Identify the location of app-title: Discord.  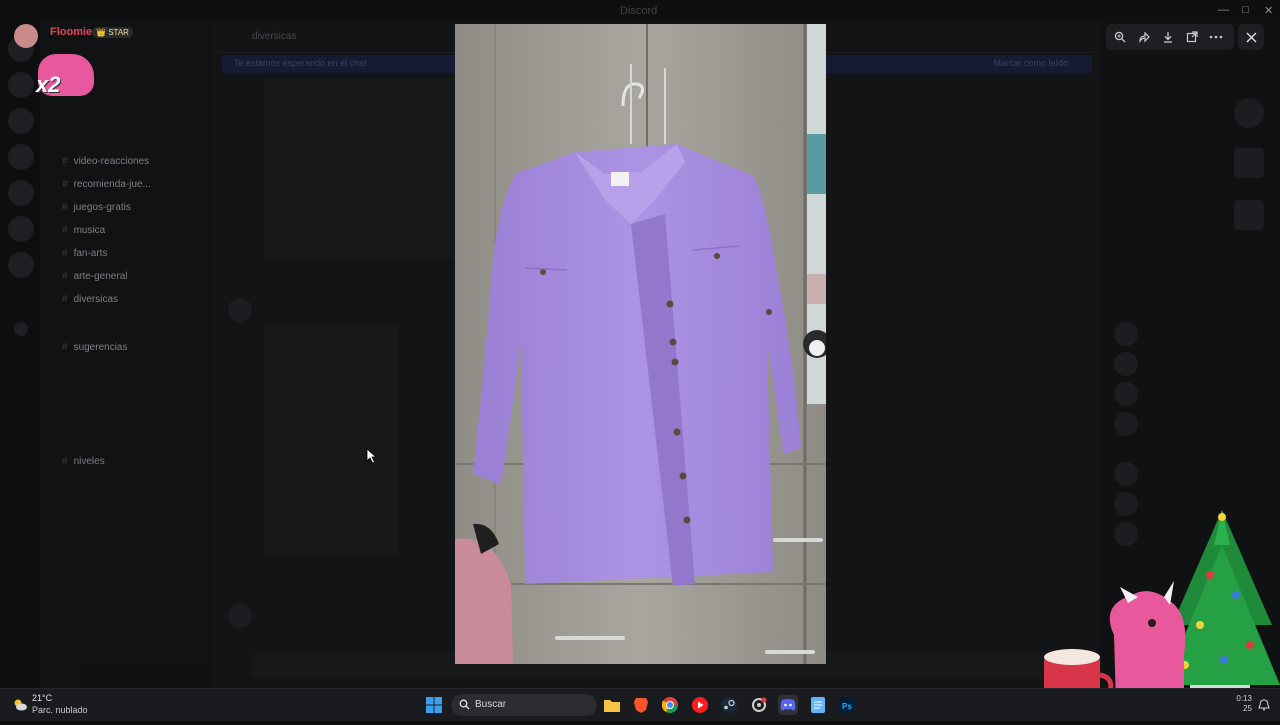
(639, 11).